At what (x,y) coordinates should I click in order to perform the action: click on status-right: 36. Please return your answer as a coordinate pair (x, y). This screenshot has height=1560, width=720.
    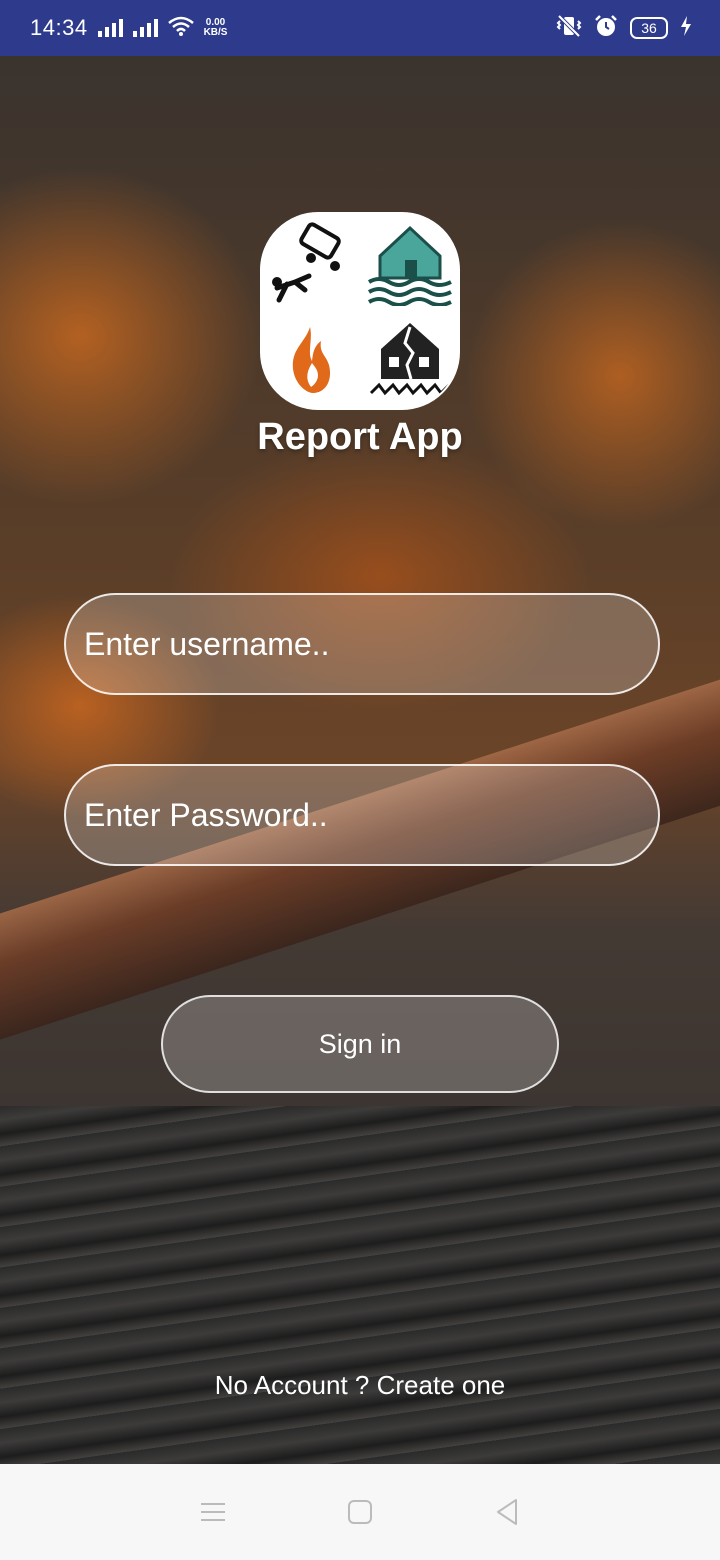
    Looking at the image, I should click on (624, 28).